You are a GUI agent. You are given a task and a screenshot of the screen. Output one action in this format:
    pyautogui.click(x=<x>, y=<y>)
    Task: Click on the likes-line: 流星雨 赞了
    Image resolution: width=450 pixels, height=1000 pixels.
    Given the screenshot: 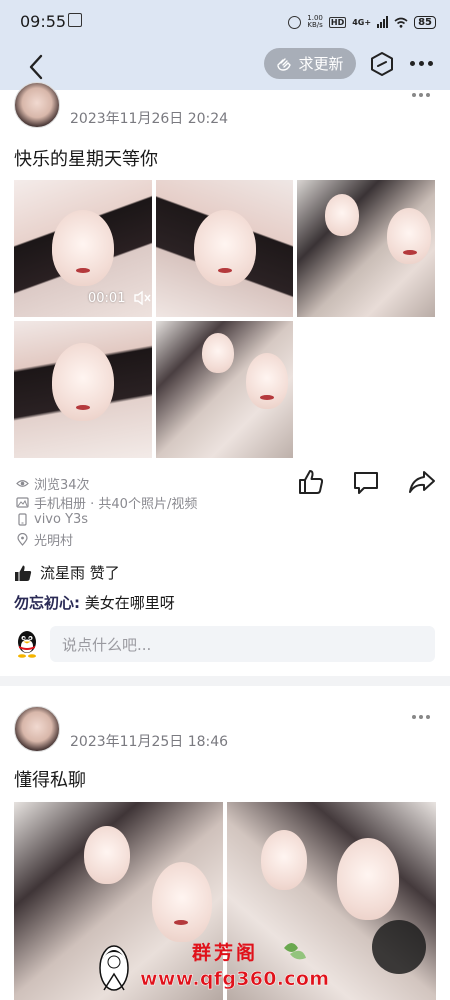 What is the action you would take?
    pyautogui.click(x=67, y=572)
    